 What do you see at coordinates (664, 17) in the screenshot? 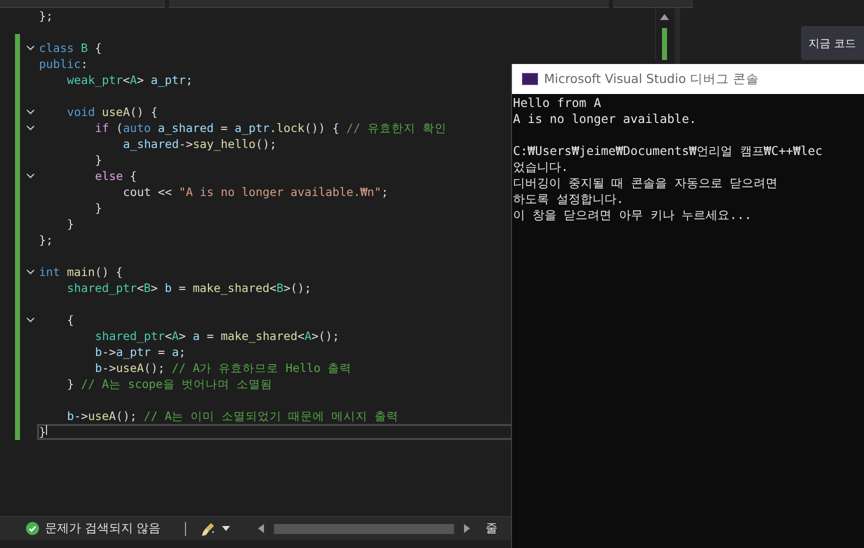
I see `scroll-up-icon` at bounding box center [664, 17].